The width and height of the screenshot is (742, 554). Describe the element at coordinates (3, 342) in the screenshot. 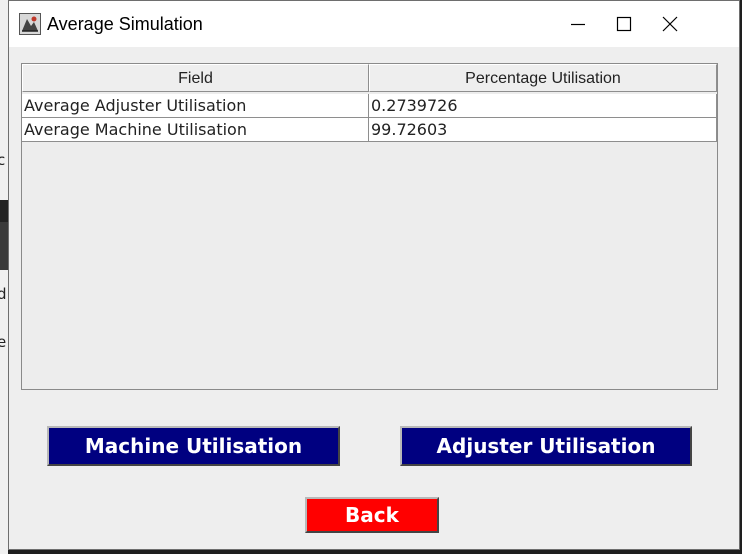

I see `background-text: e` at that location.